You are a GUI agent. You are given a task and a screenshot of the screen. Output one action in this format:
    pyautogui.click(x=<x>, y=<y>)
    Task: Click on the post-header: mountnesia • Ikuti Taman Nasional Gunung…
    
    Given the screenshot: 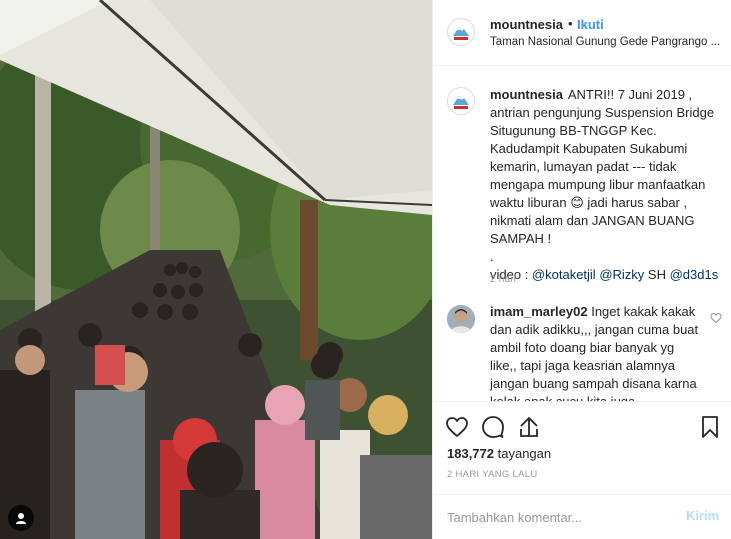 What is the action you would take?
    pyautogui.click(x=582, y=33)
    